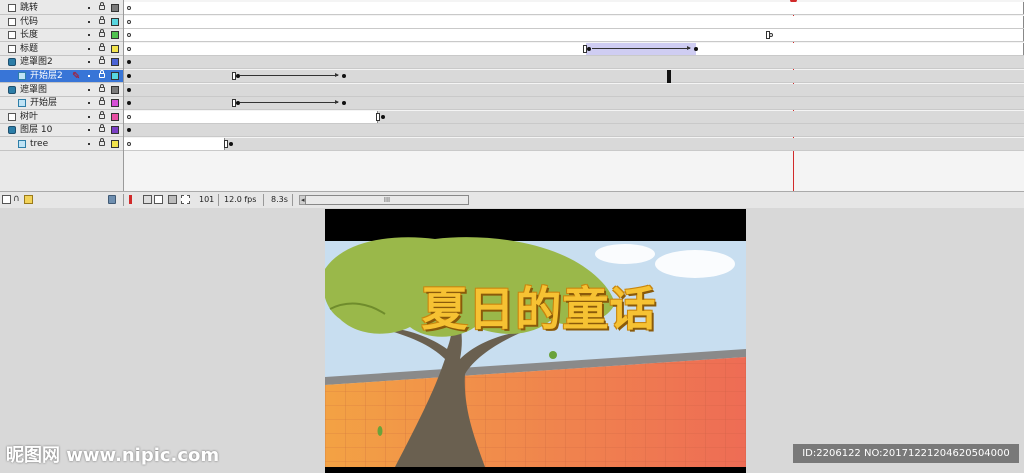 The height and width of the screenshot is (473, 1024). Describe the element at coordinates (240, 199) in the screenshot. I see `frame-rate-field: 12.0 fps` at that location.